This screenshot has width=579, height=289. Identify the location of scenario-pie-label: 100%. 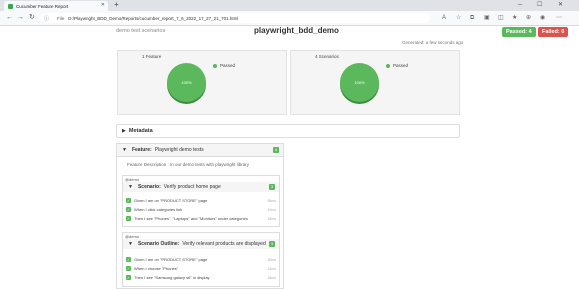
(359, 82).